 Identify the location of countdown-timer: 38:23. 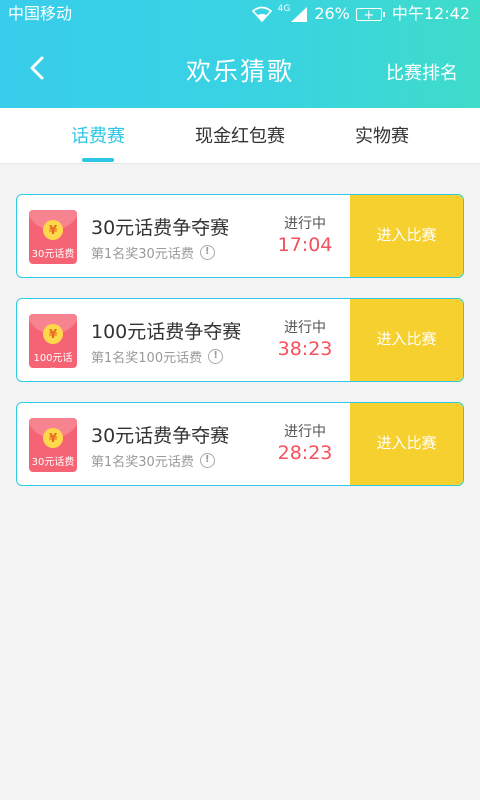
(305, 349).